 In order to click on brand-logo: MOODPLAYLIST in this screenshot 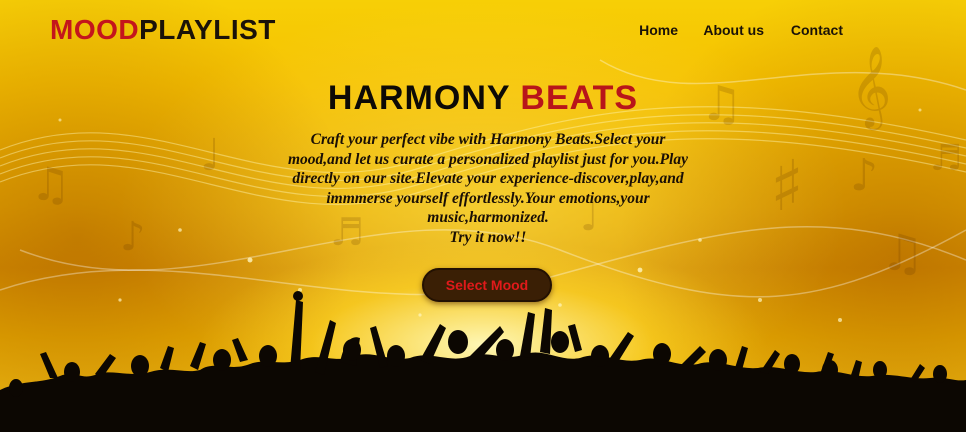, I will do `click(163, 30)`.